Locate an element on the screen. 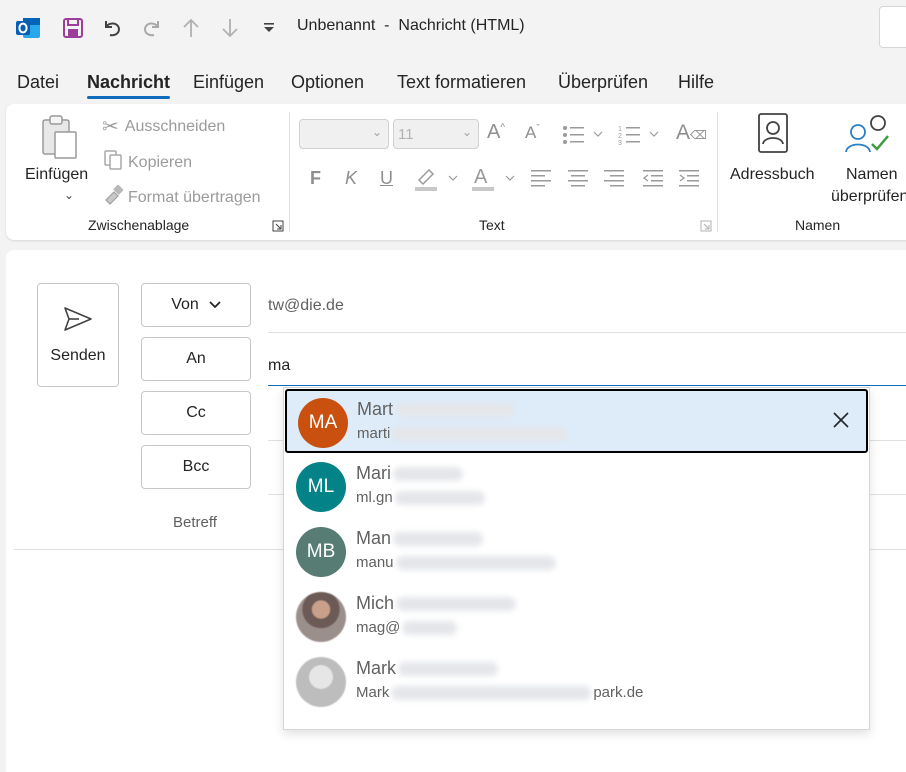  to-input is located at coordinates (587, 366).